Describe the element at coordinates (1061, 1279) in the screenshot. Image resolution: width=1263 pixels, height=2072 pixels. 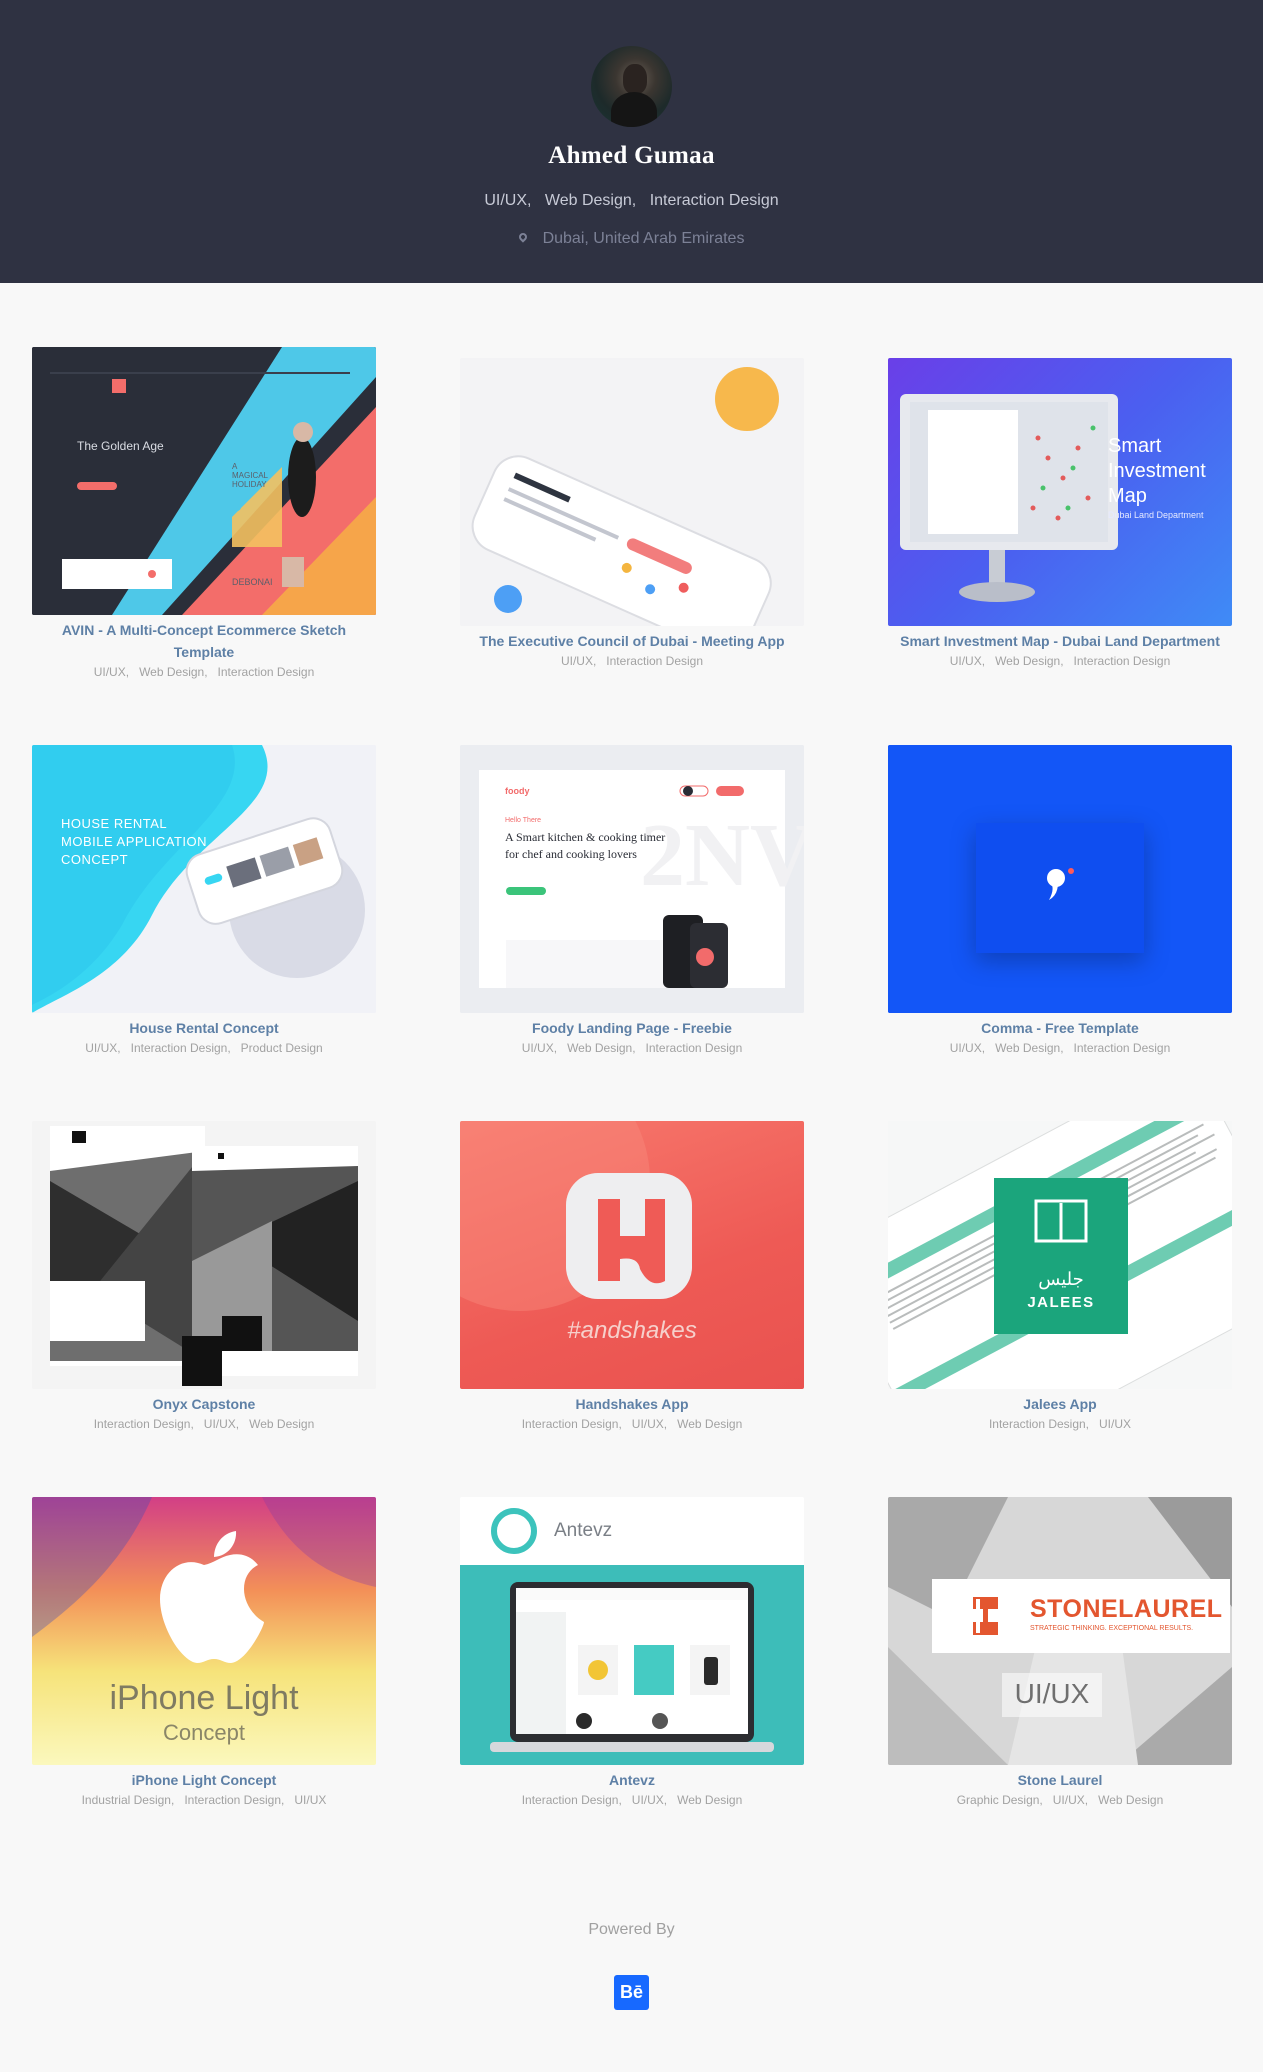
I see `jalees-arabic: جليس` at that location.